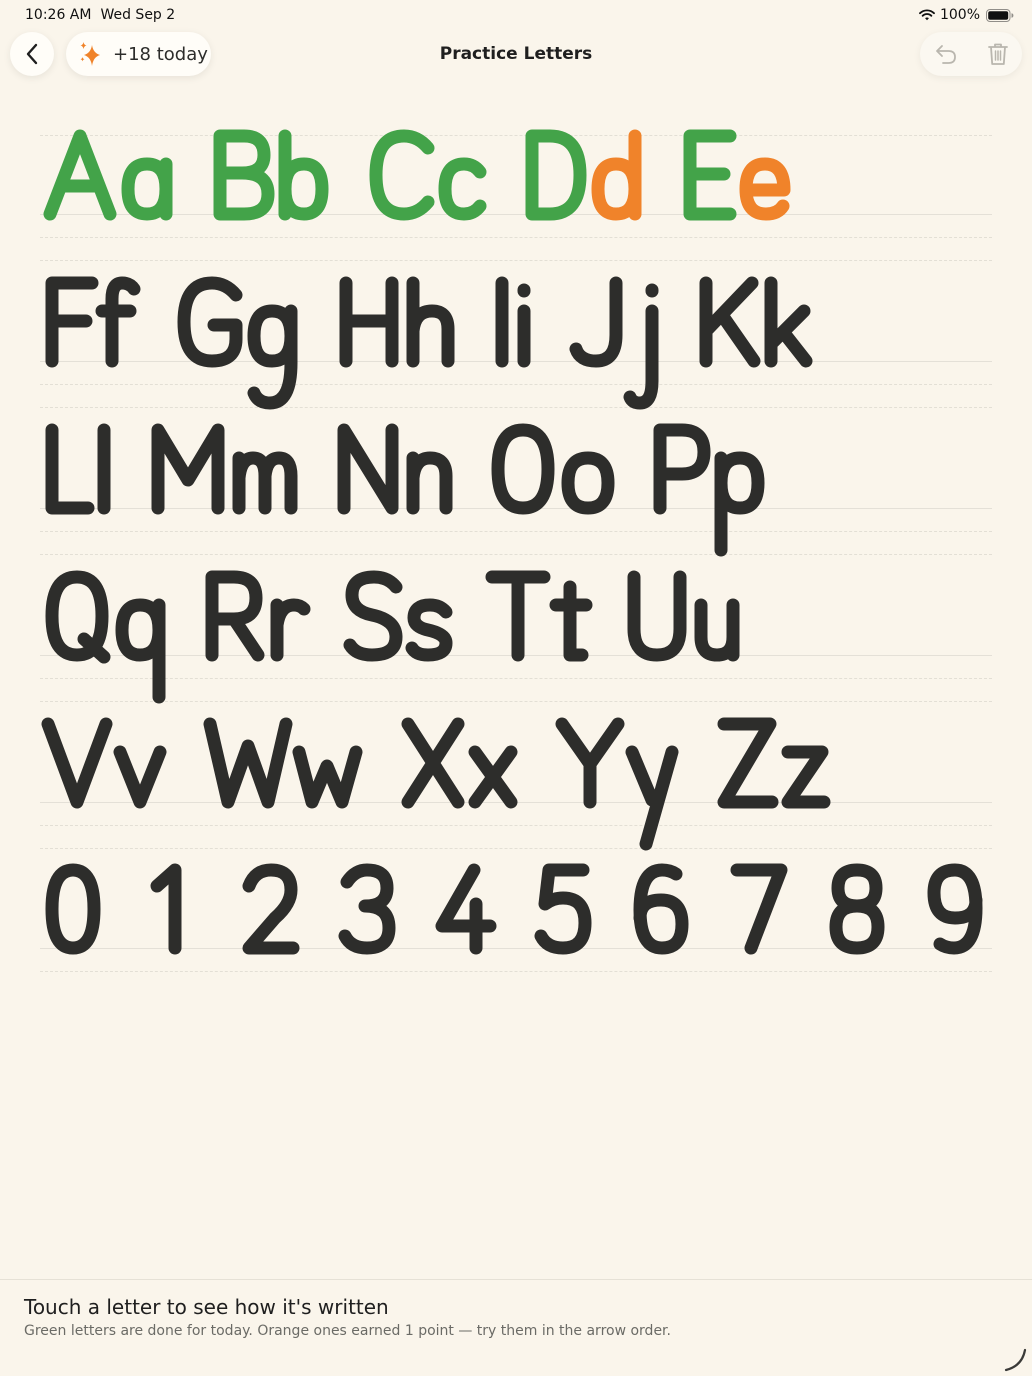 Image resolution: width=1032 pixels, height=1376 pixels. What do you see at coordinates (523, 490) in the screenshot?
I see `letter-o-upper` at bounding box center [523, 490].